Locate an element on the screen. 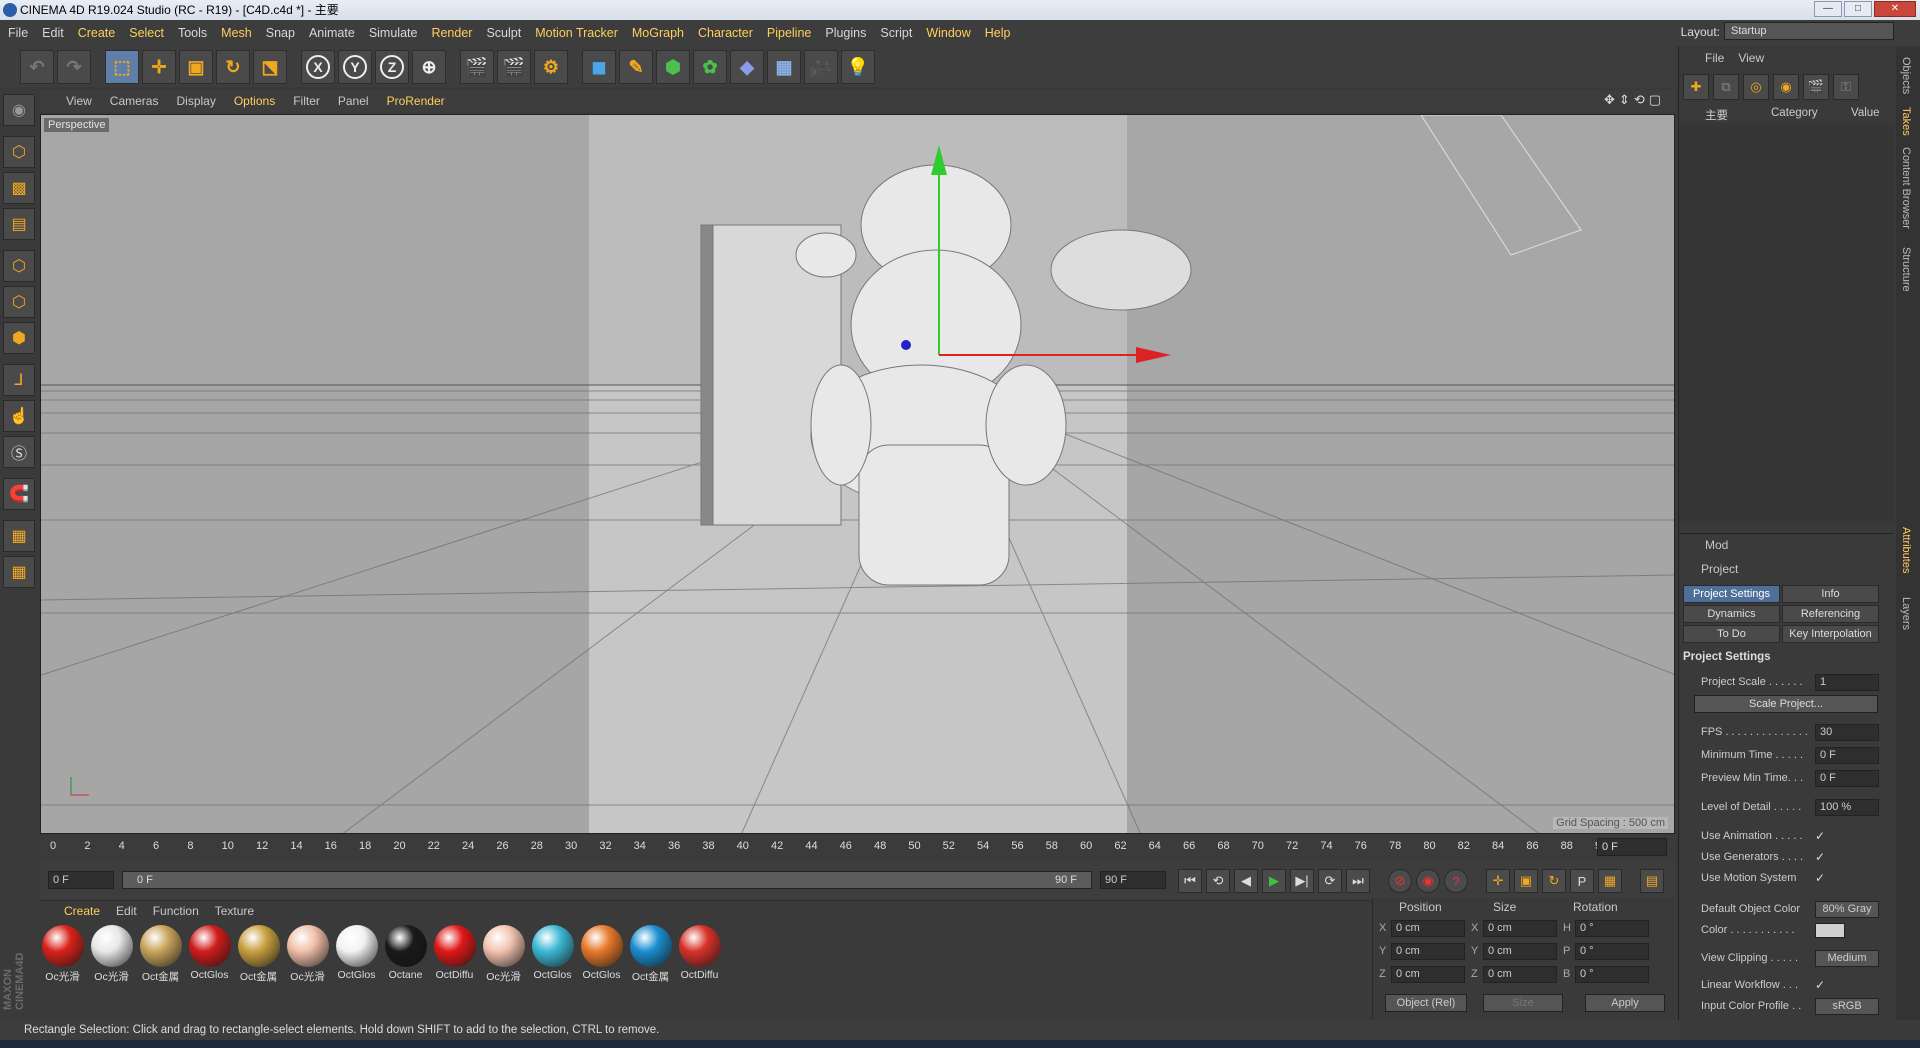  attributes-mode-menu: Mod is located at coordinates (1716, 545).